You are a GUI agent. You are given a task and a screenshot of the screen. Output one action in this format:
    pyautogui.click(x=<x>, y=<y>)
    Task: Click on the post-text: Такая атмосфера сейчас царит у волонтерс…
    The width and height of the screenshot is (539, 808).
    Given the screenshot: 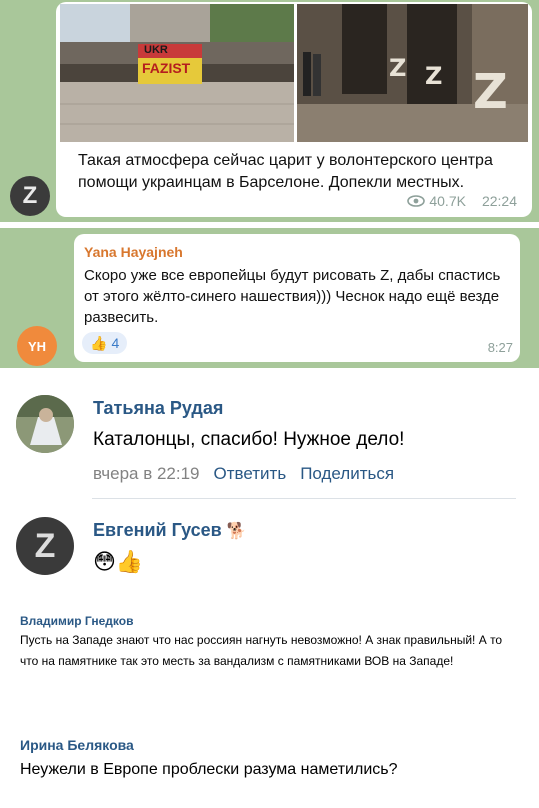 What is the action you would take?
    pyautogui.click(x=285, y=171)
    